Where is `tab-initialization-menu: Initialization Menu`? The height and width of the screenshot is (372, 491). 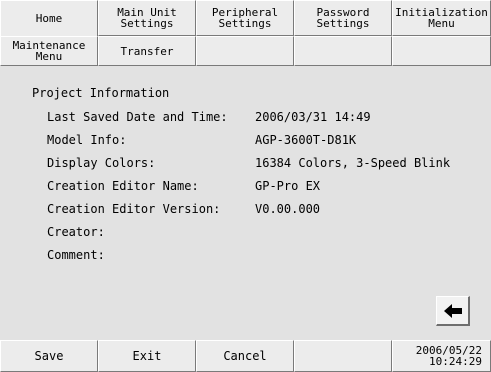 tab-initialization-menu: Initialization Menu is located at coordinates (441, 18).